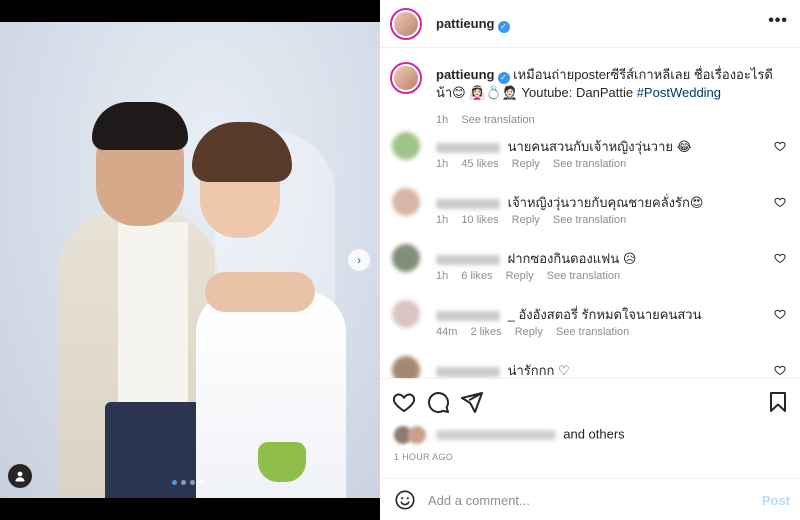 This screenshot has height=520, width=800. Describe the element at coordinates (778, 21) in the screenshot. I see `more-options-button: •••` at that location.